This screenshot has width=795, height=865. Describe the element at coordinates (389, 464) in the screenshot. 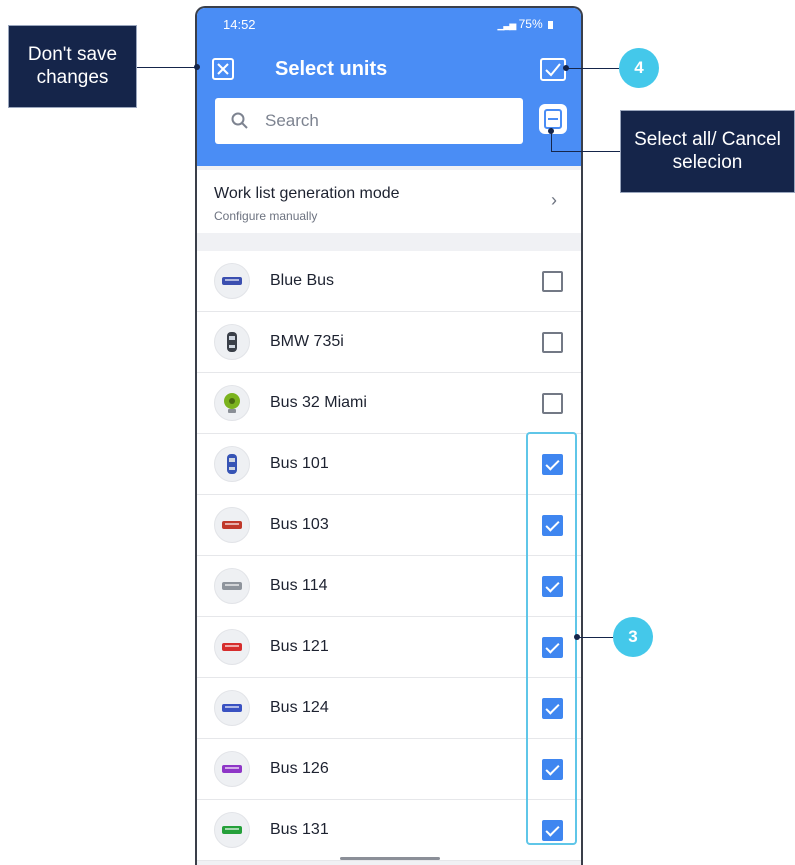

I see `unit-row: Bus 101` at that location.